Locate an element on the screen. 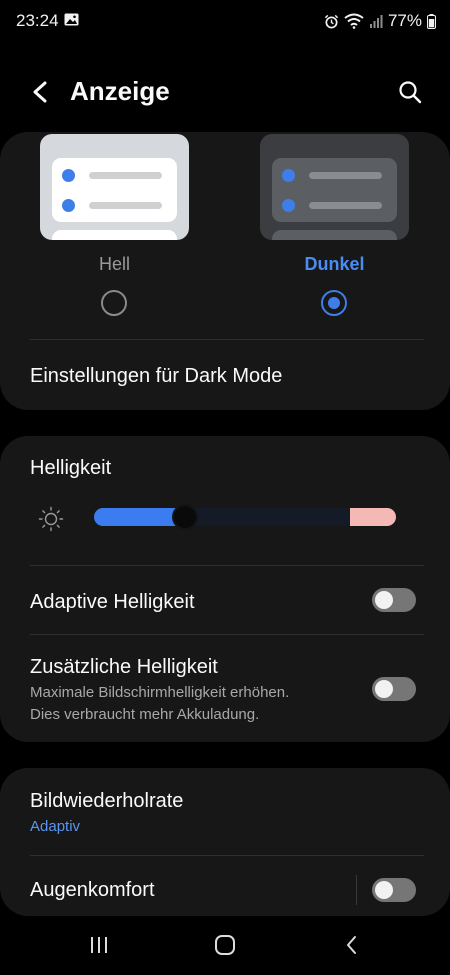  status-icons: 77% is located at coordinates (380, 21).